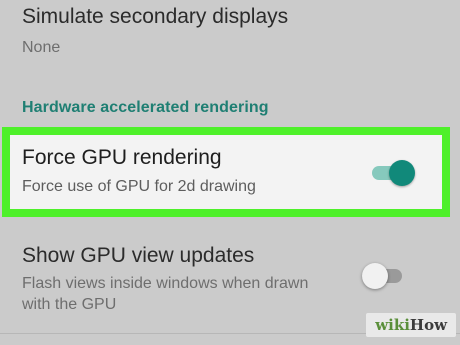 The width and height of the screenshot is (460, 345). What do you see at coordinates (392, 325) in the screenshot?
I see `watermark-part1: wiki` at bounding box center [392, 325].